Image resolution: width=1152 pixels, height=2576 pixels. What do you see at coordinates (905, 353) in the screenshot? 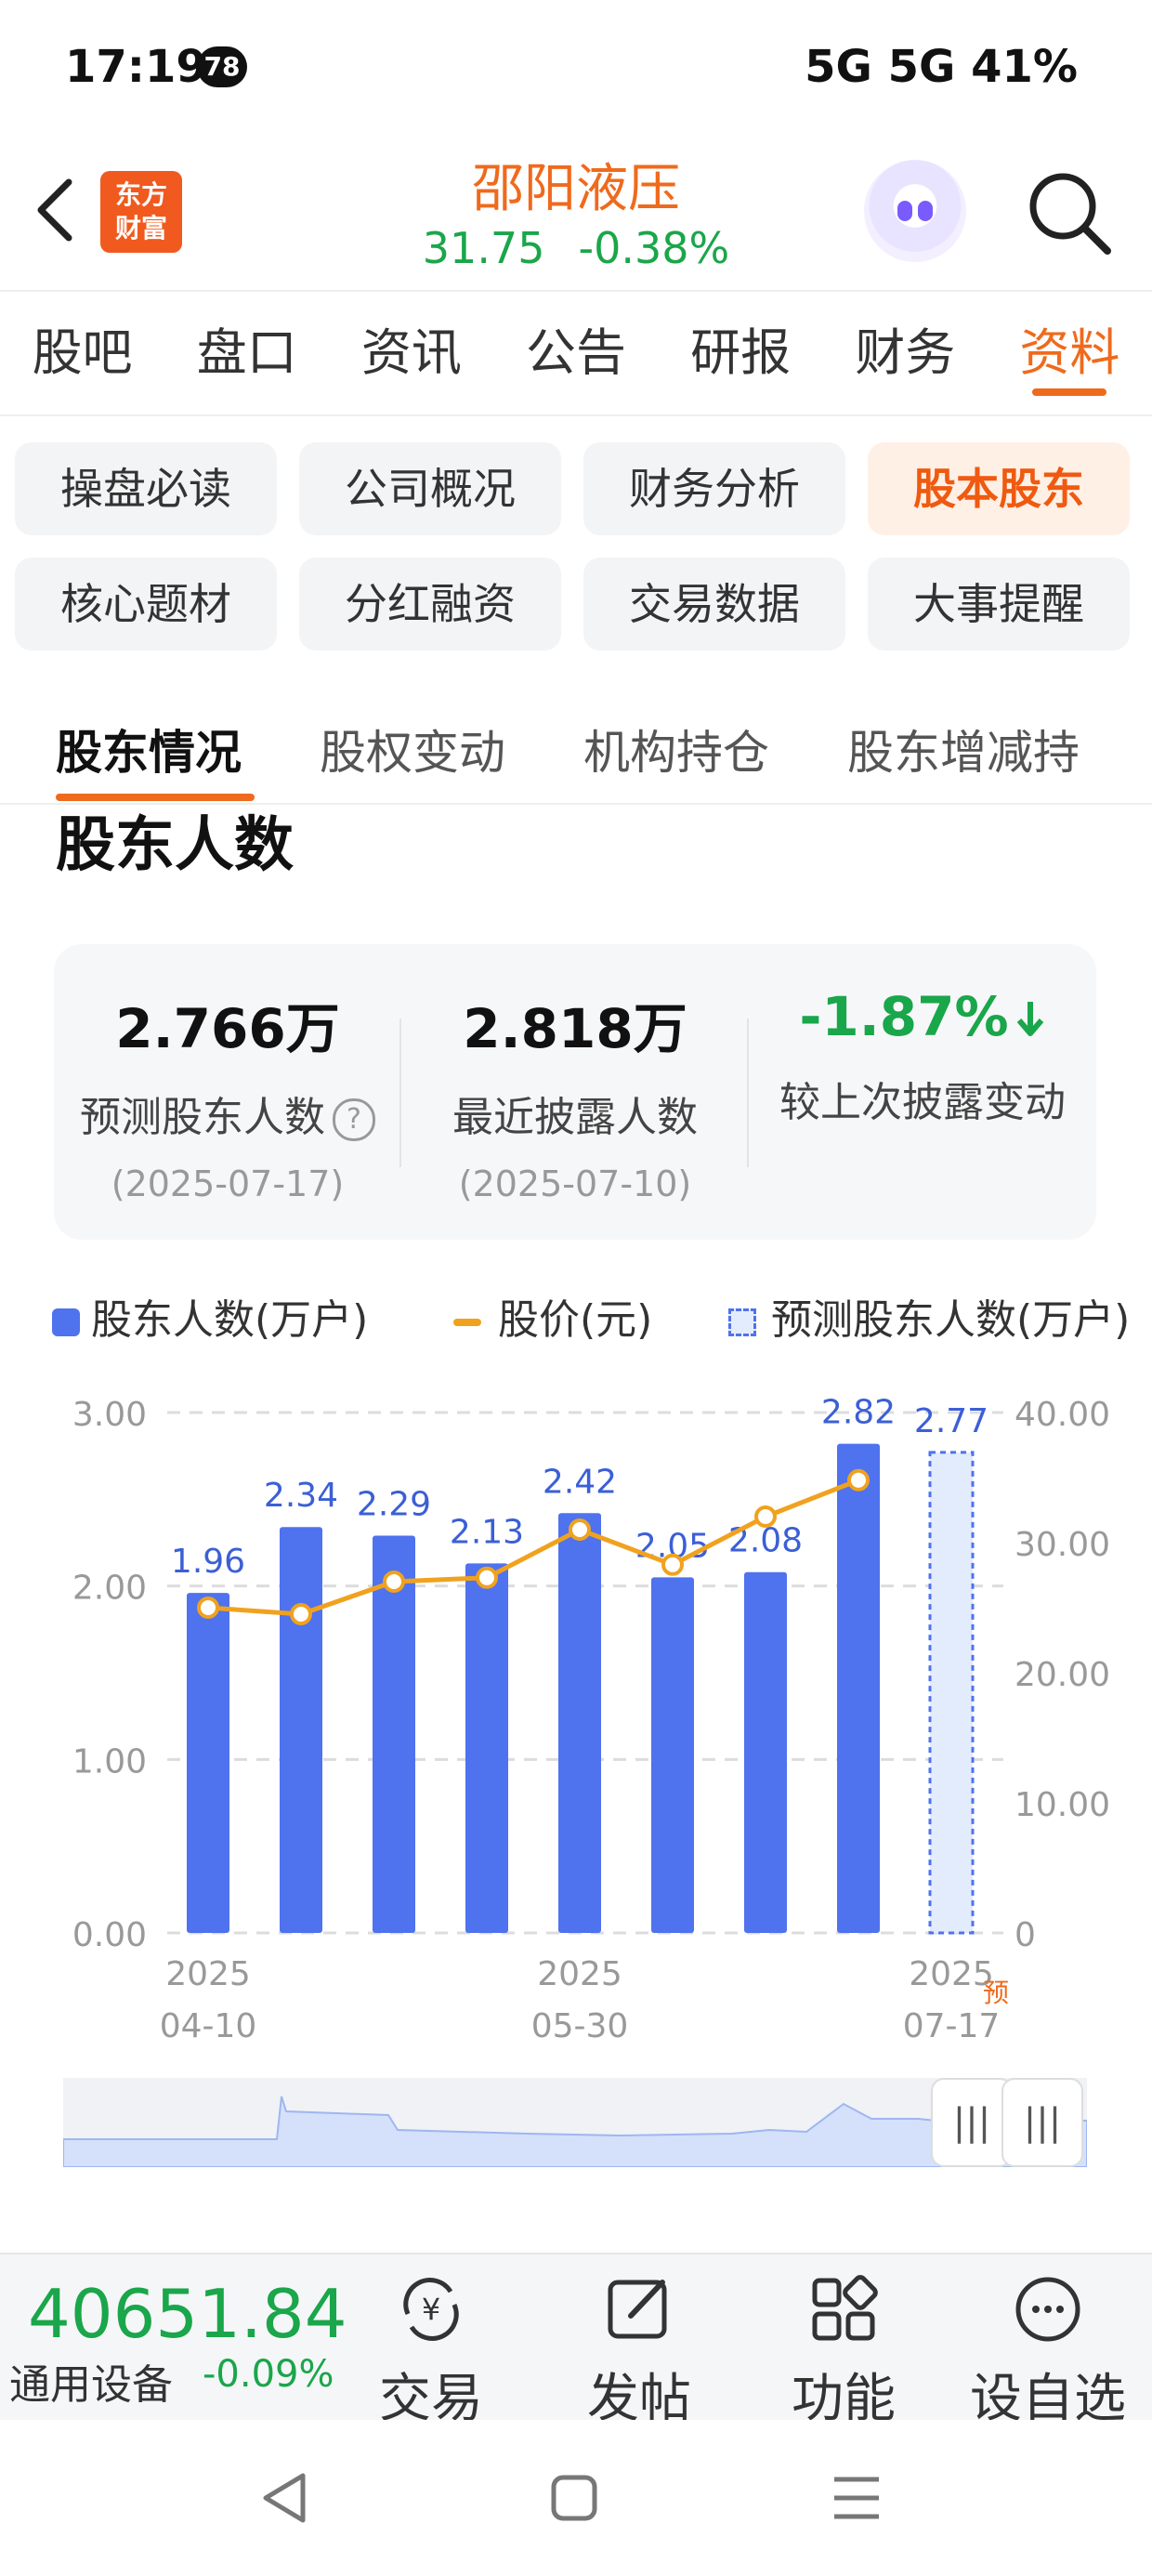
I see `tab-finance: 财务` at bounding box center [905, 353].